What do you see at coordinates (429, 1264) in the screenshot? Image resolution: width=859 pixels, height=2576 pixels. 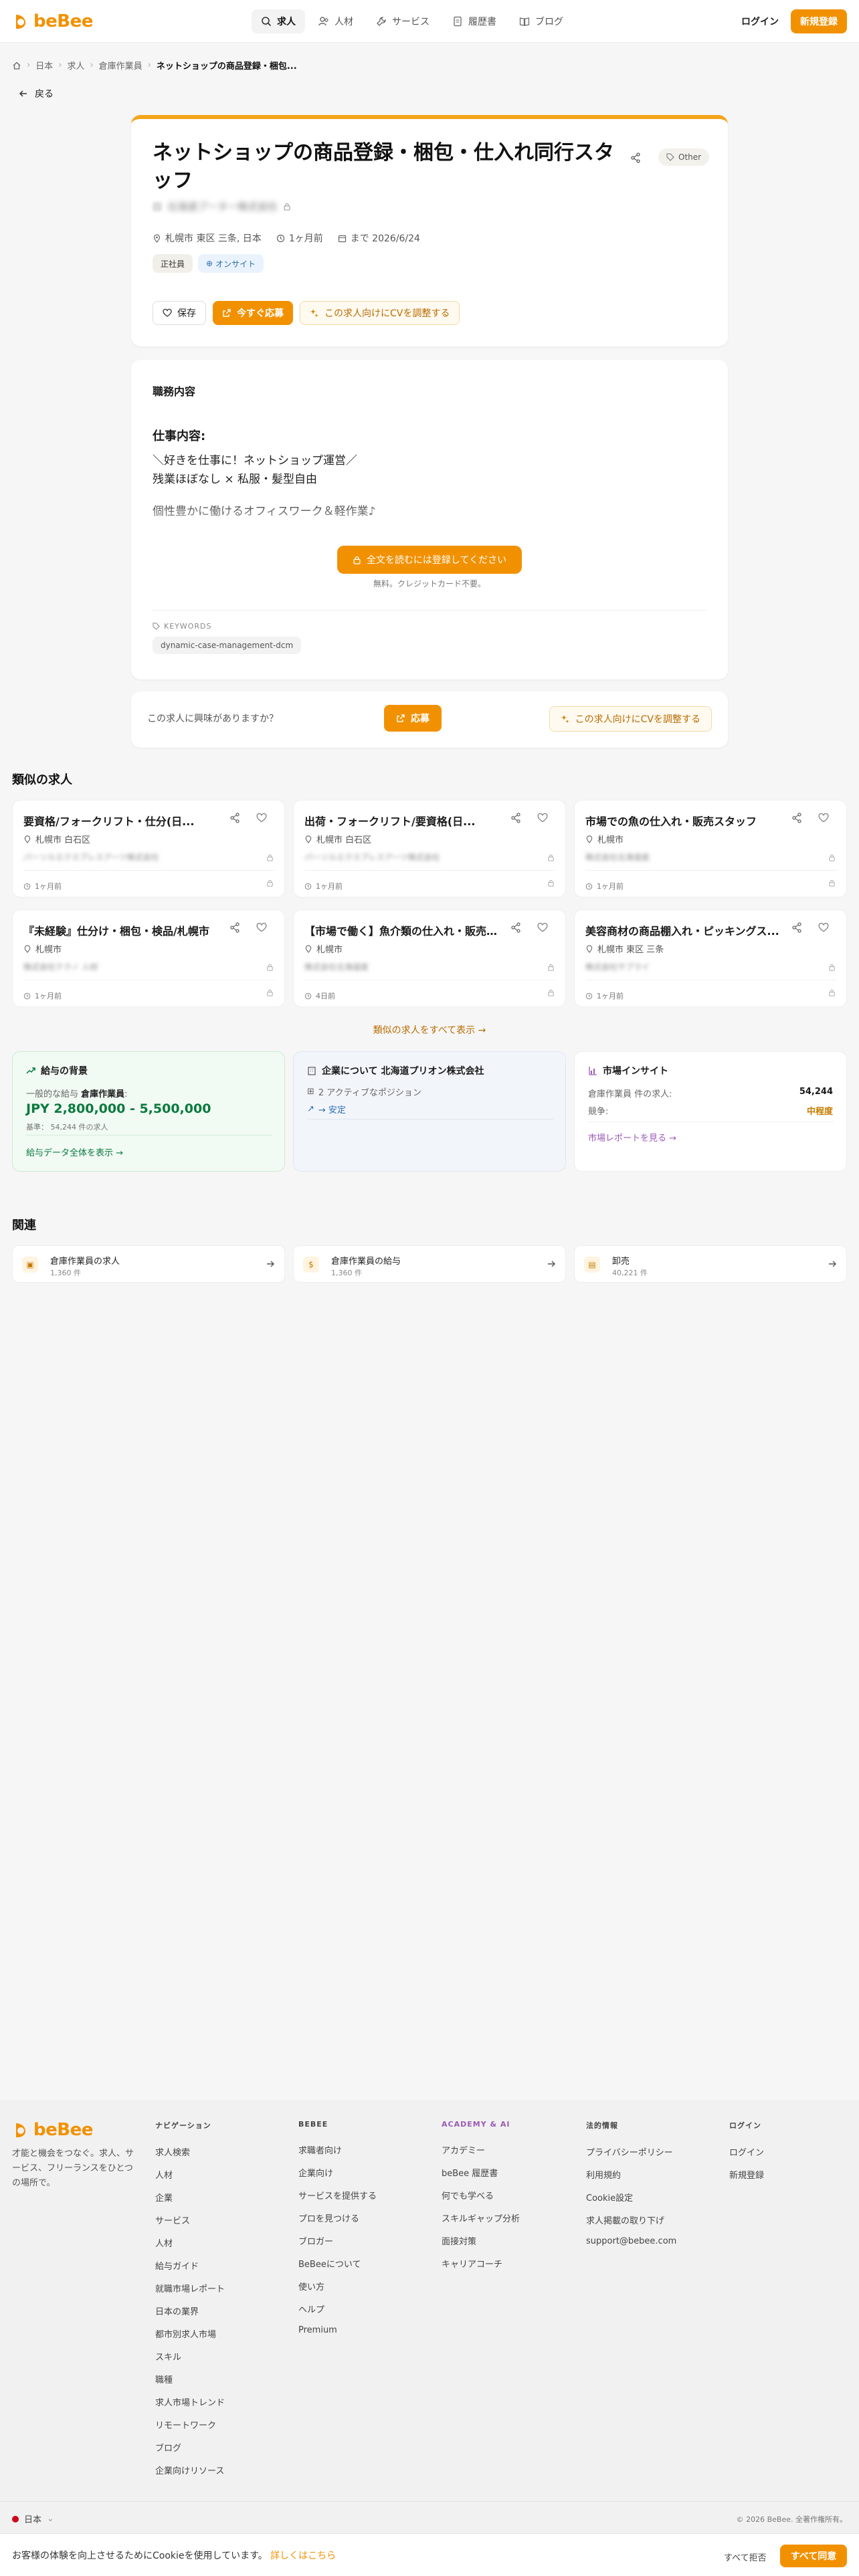 I see `related-link-card: $ 倉庫作業員の給与 1,360 件` at bounding box center [429, 1264].